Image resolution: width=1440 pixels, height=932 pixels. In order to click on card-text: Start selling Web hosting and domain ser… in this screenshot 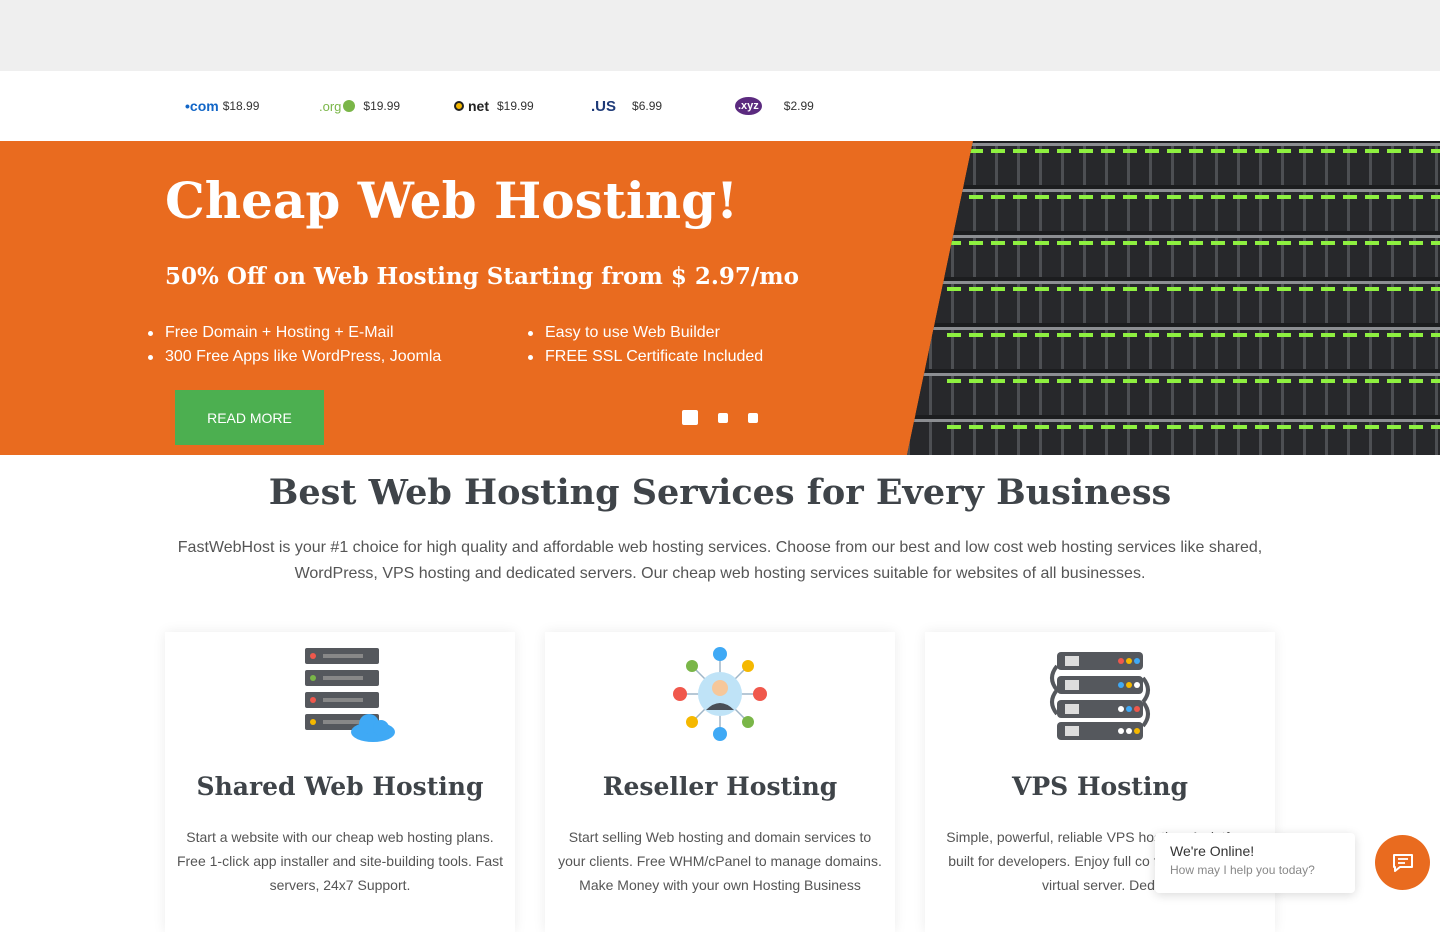, I will do `click(720, 861)`.